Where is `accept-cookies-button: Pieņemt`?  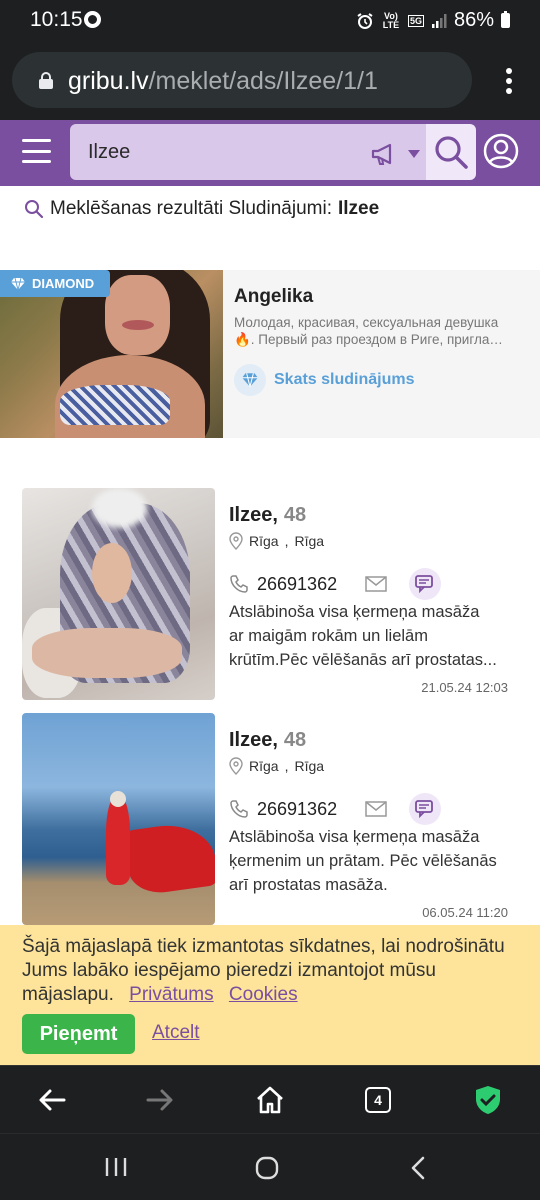 accept-cookies-button: Pieņemt is located at coordinates (78, 1034).